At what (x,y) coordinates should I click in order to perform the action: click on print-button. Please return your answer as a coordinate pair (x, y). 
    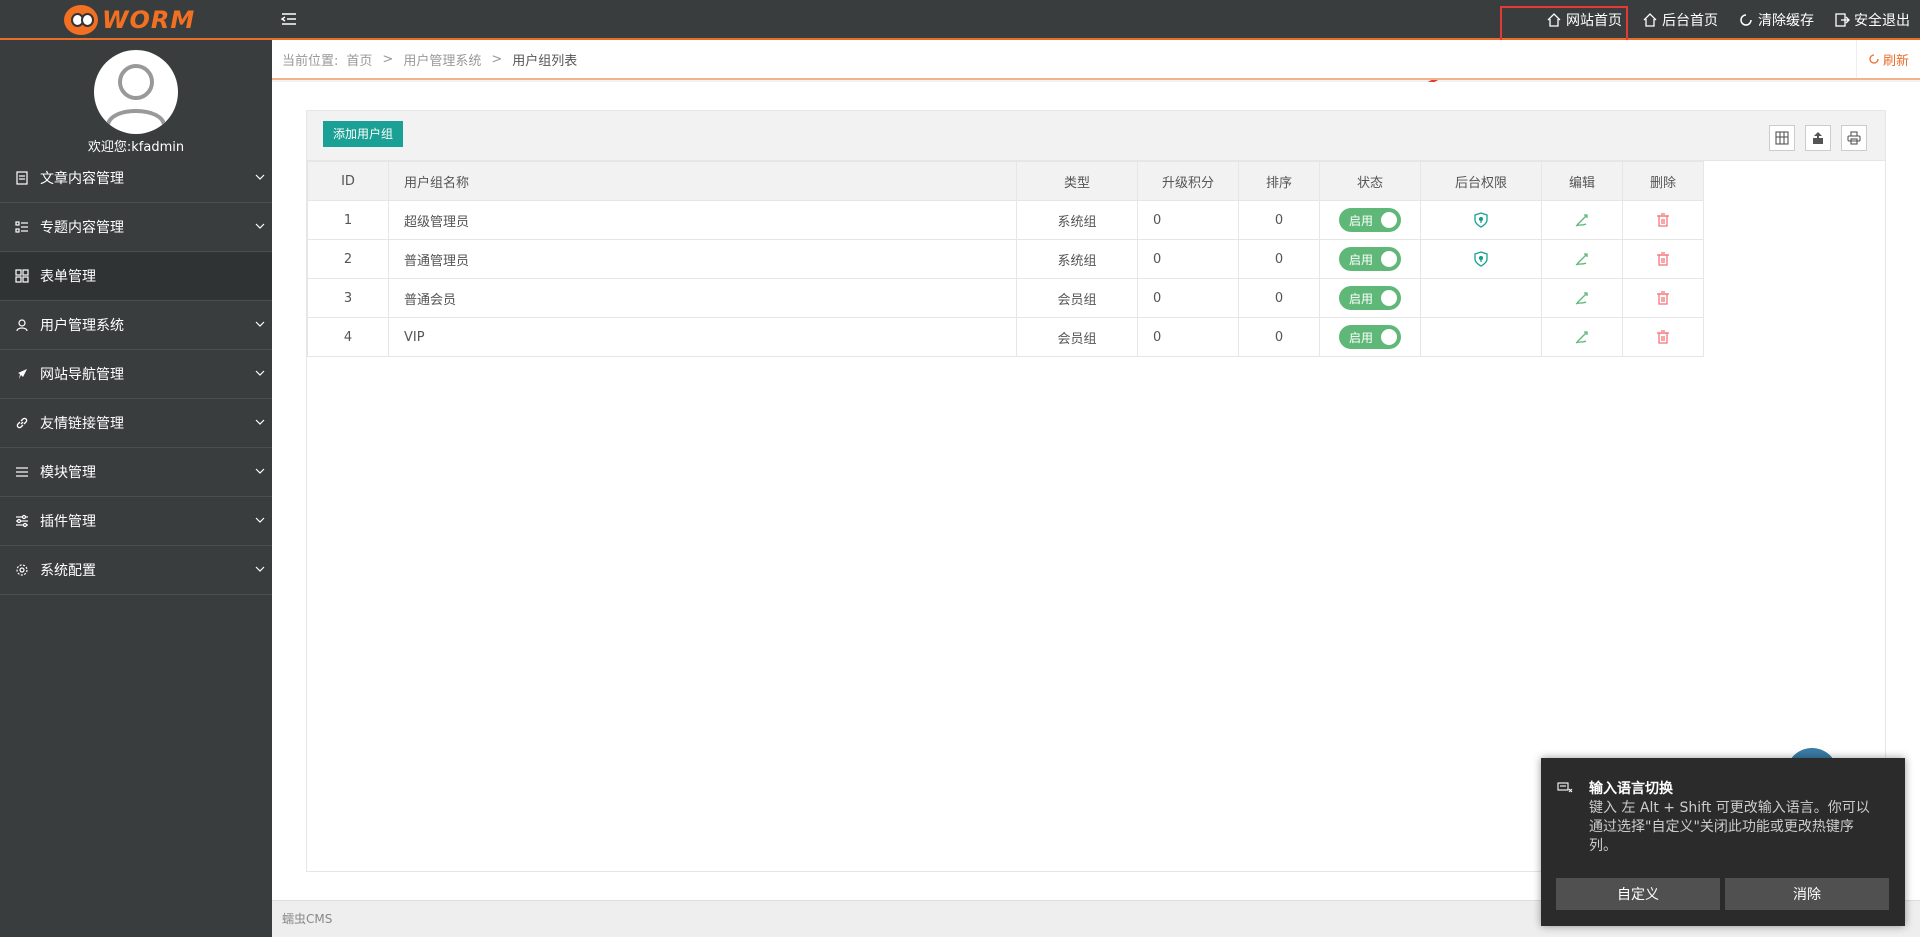
    Looking at the image, I should click on (1854, 138).